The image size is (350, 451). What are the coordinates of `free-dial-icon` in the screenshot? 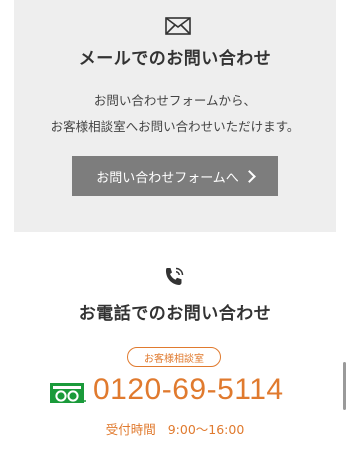 It's located at (68, 393).